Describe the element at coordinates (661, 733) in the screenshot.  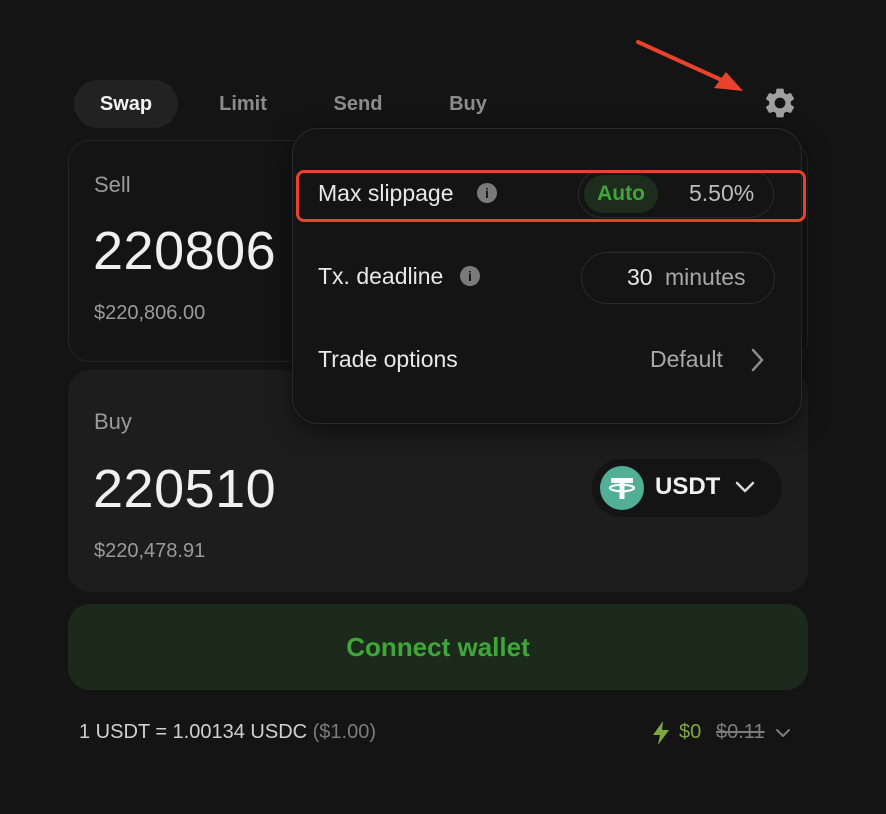
I see `lightning-icon` at that location.